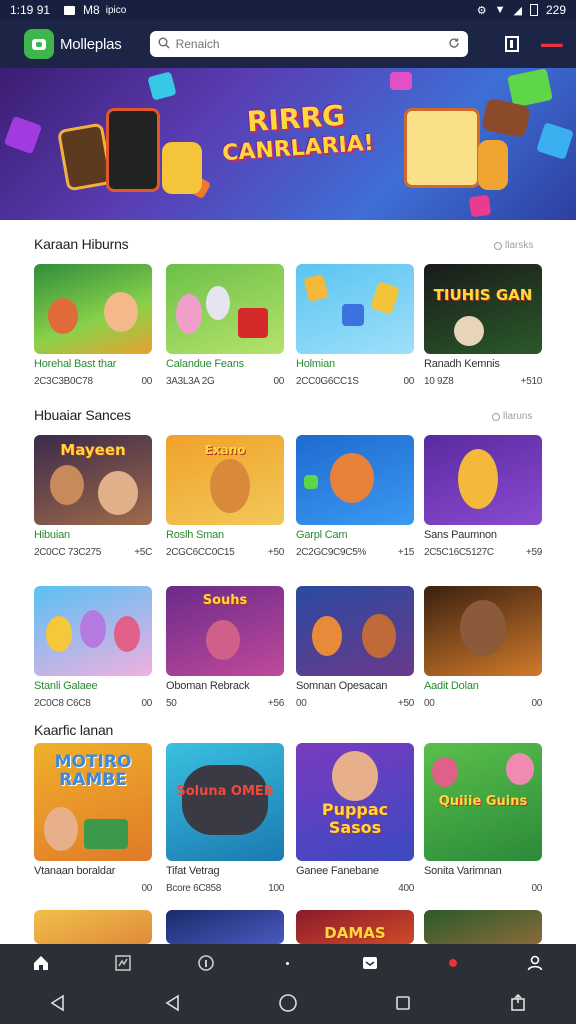 This screenshot has height=1024, width=576. What do you see at coordinates (311, 44) in the screenshot?
I see `search-input` at bounding box center [311, 44].